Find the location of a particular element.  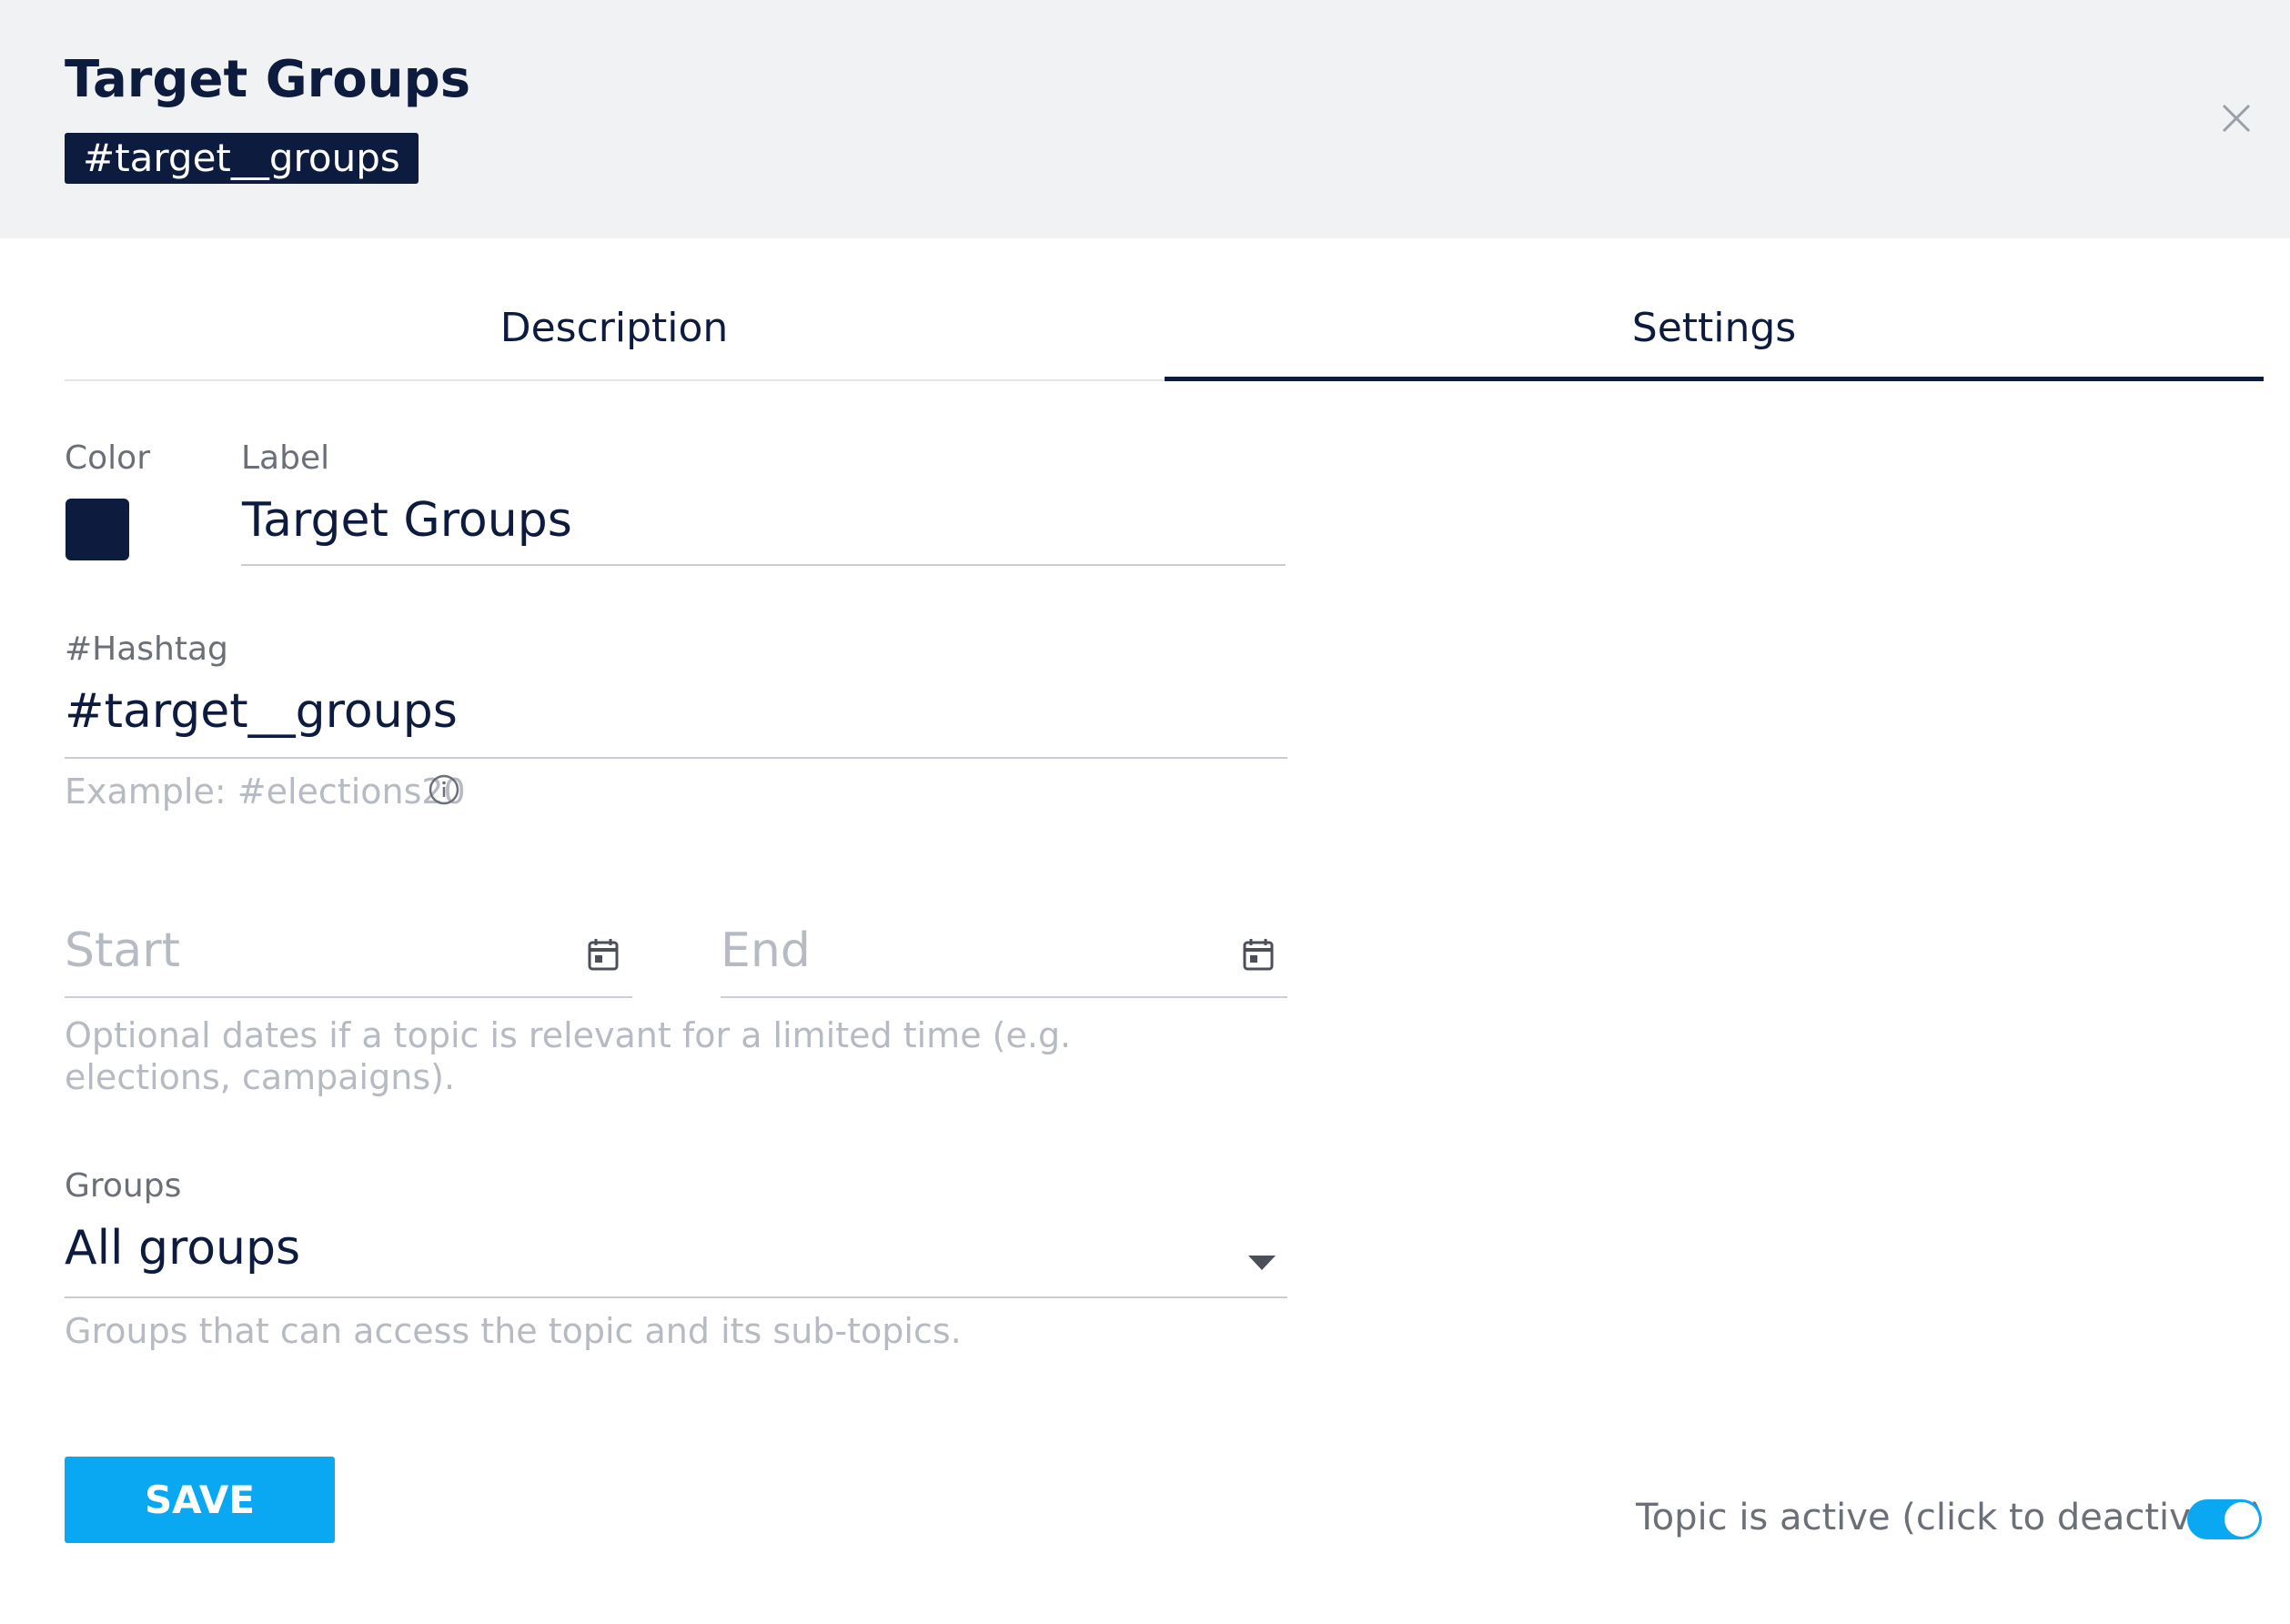

topic-active-toggle is located at coordinates (2224, 1519).